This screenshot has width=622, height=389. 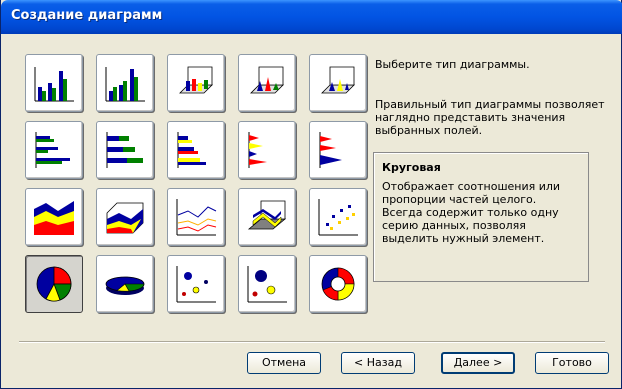 I want to click on back-button: < Назад, so click(x=378, y=363).